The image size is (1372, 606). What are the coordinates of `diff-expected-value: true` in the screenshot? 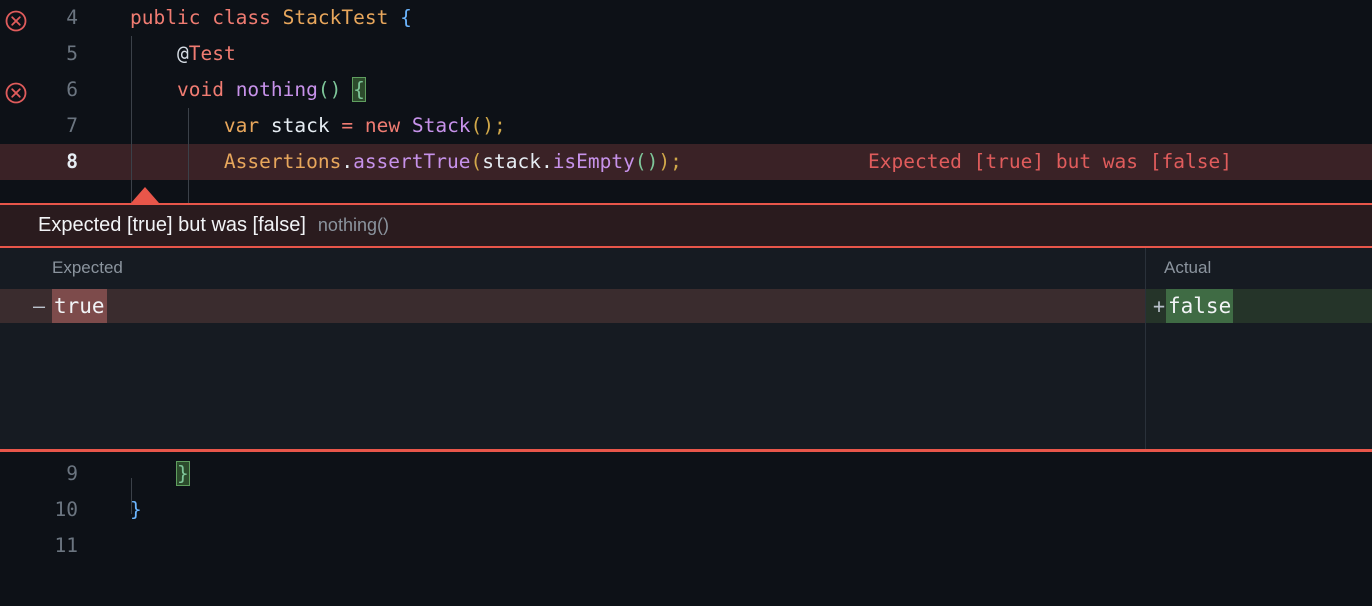 It's located at (79, 306).